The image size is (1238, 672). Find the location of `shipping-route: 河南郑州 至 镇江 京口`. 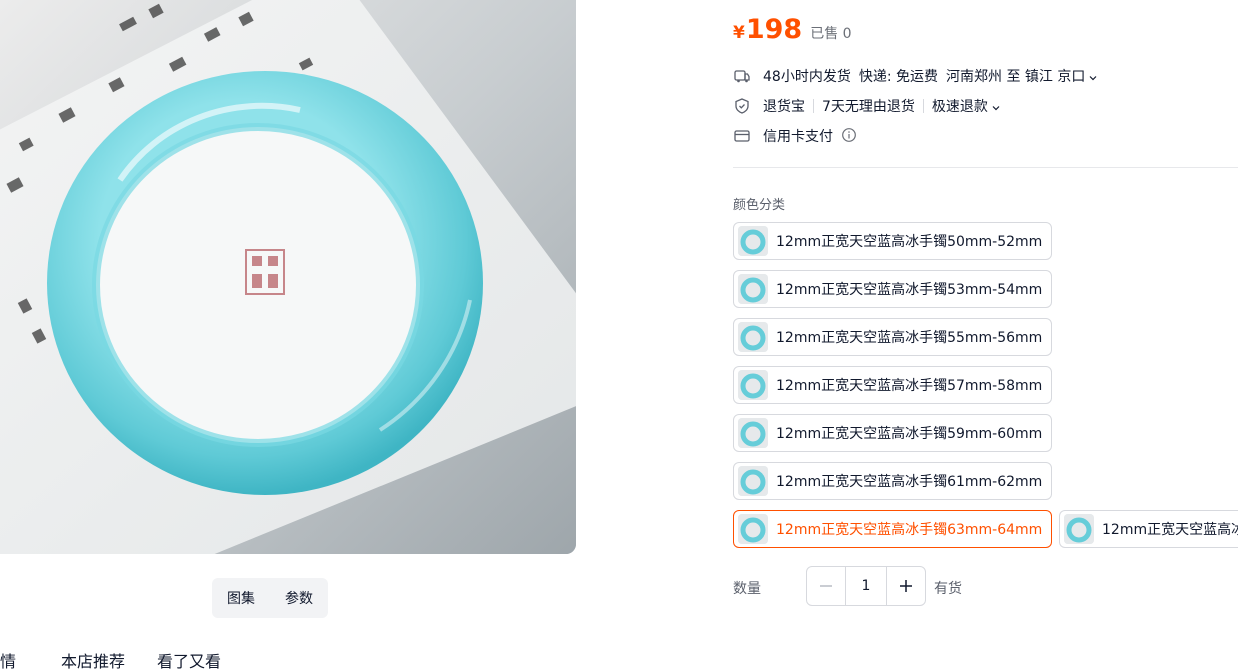

shipping-route: 河南郑州 至 镇江 京口 is located at coordinates (1015, 76).